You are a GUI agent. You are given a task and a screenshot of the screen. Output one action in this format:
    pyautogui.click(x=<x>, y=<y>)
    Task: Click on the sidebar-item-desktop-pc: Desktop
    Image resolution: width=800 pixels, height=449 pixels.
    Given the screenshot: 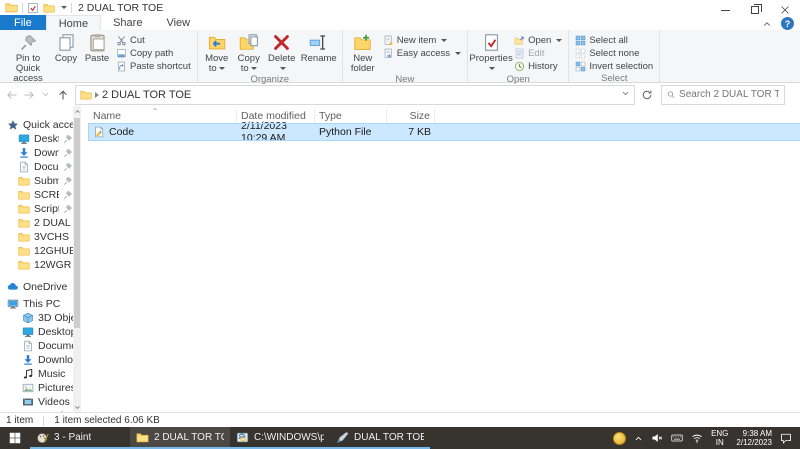 What is the action you would take?
    pyautogui.click(x=40, y=332)
    